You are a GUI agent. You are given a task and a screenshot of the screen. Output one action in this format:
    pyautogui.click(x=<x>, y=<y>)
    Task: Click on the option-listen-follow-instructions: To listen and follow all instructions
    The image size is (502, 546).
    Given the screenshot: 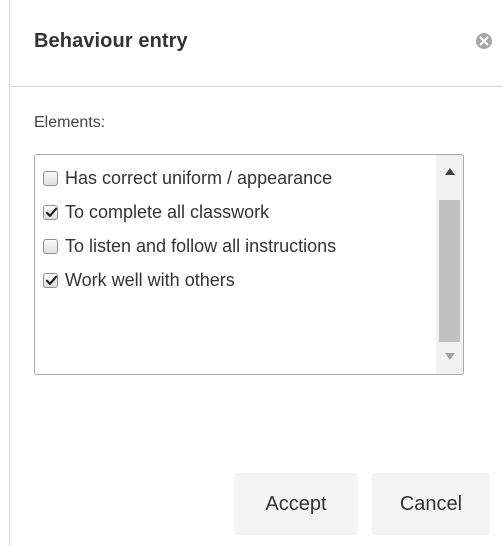 What is the action you would take?
    pyautogui.click(x=189, y=246)
    